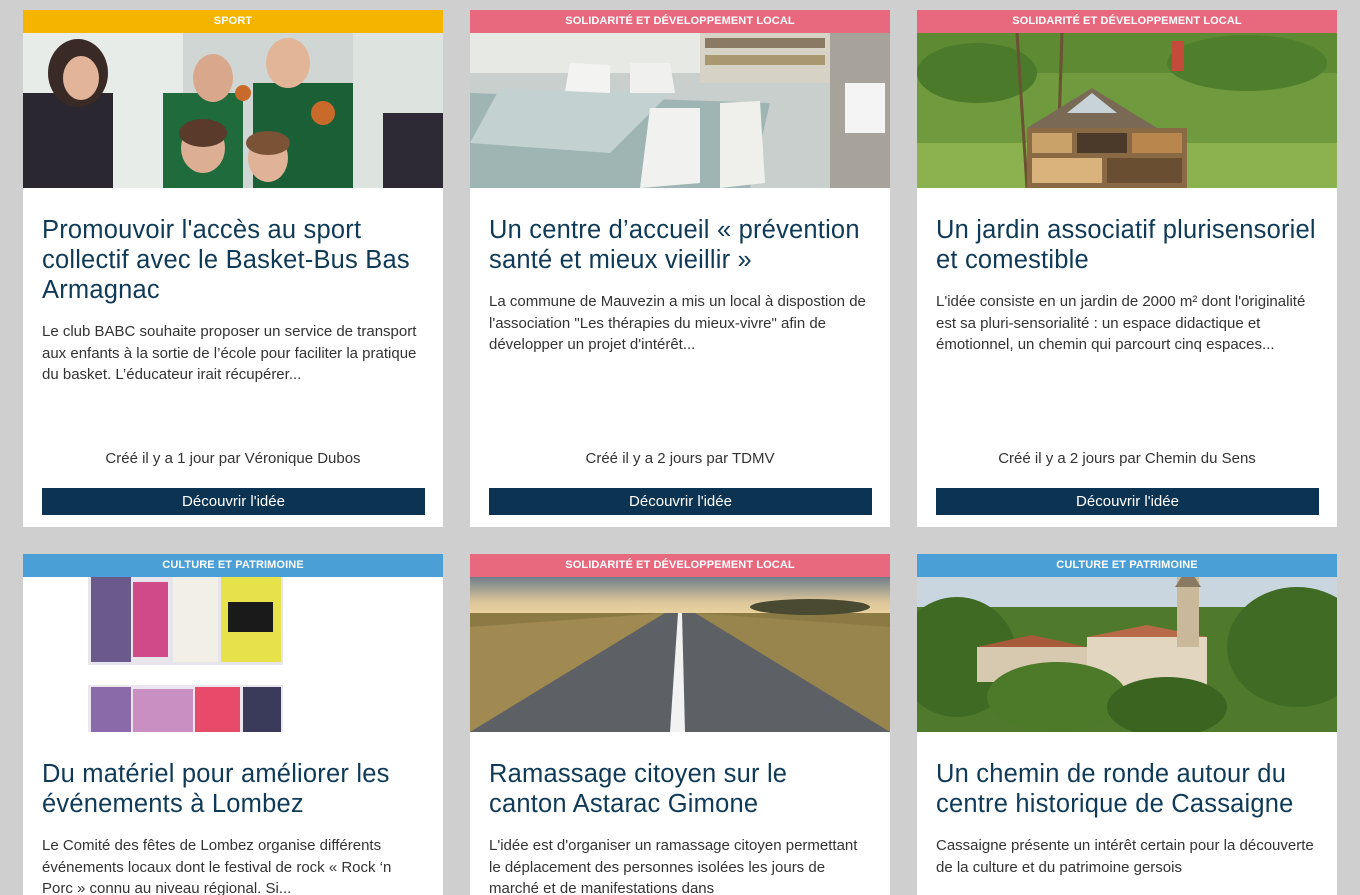  I want to click on village-photo, so click(1127, 654).